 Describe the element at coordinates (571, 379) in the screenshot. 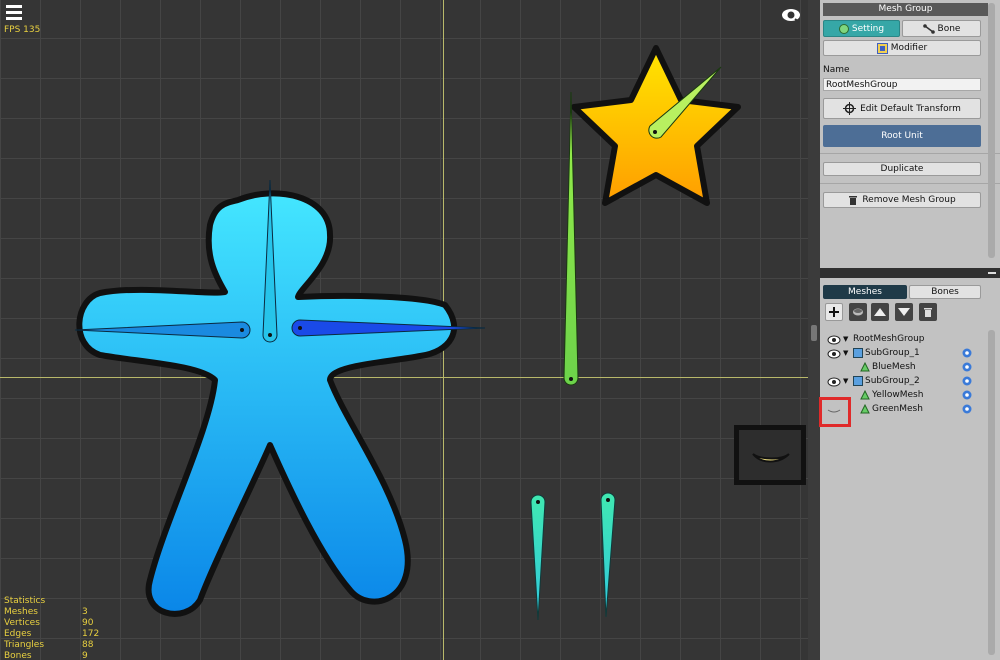

I see `green-long-bone-joint` at that location.